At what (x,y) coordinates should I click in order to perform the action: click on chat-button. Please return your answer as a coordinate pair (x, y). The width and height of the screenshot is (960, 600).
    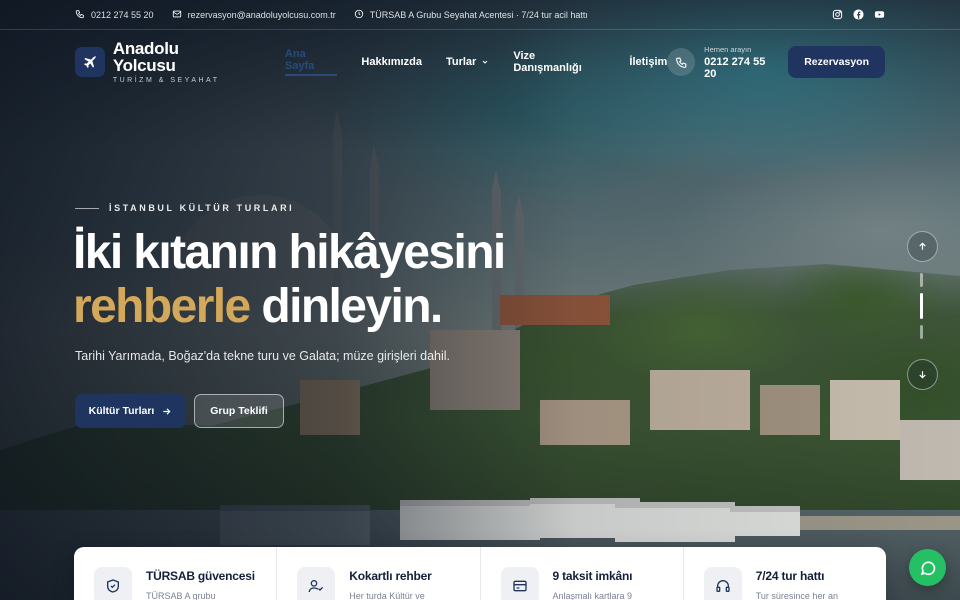
    Looking at the image, I should click on (927, 567).